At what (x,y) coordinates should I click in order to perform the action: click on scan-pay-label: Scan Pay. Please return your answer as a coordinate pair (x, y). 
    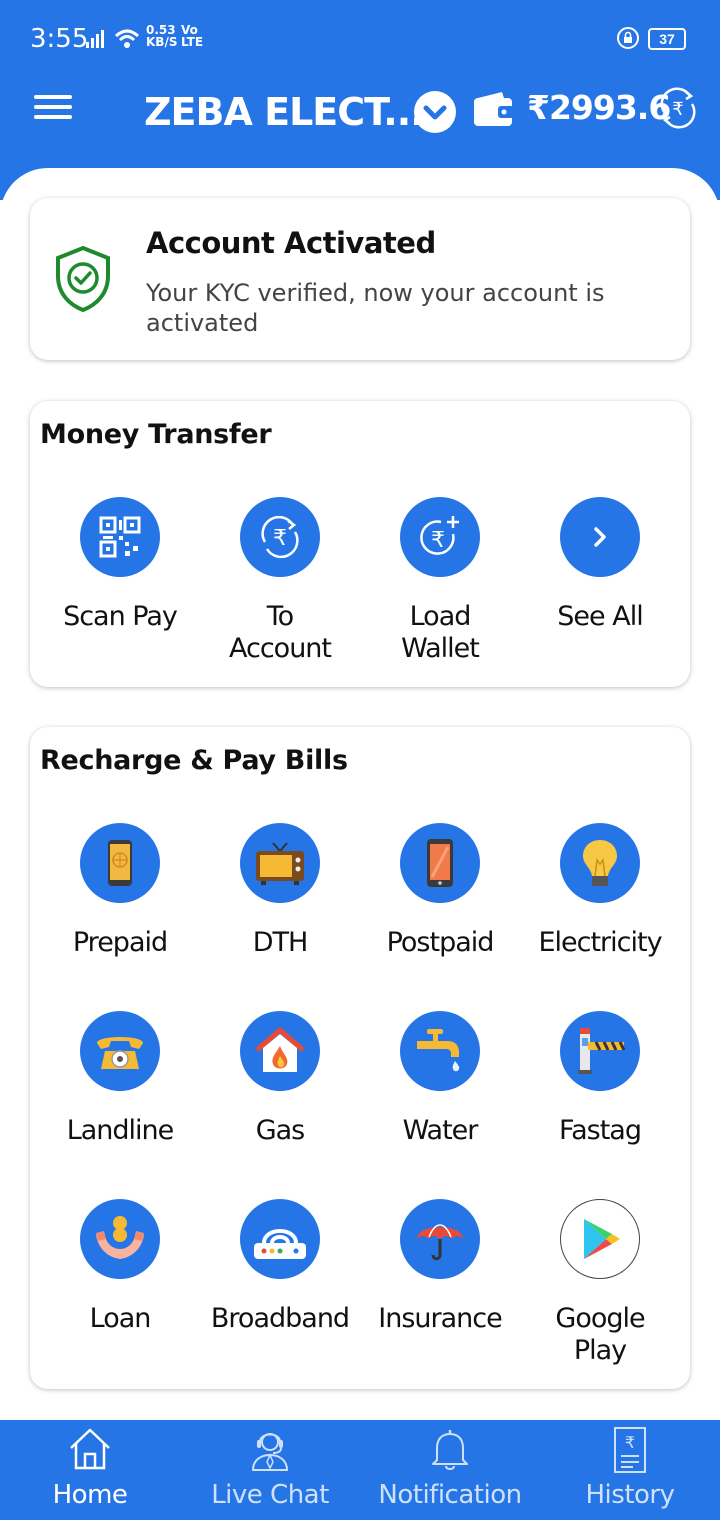
    Looking at the image, I should click on (120, 616).